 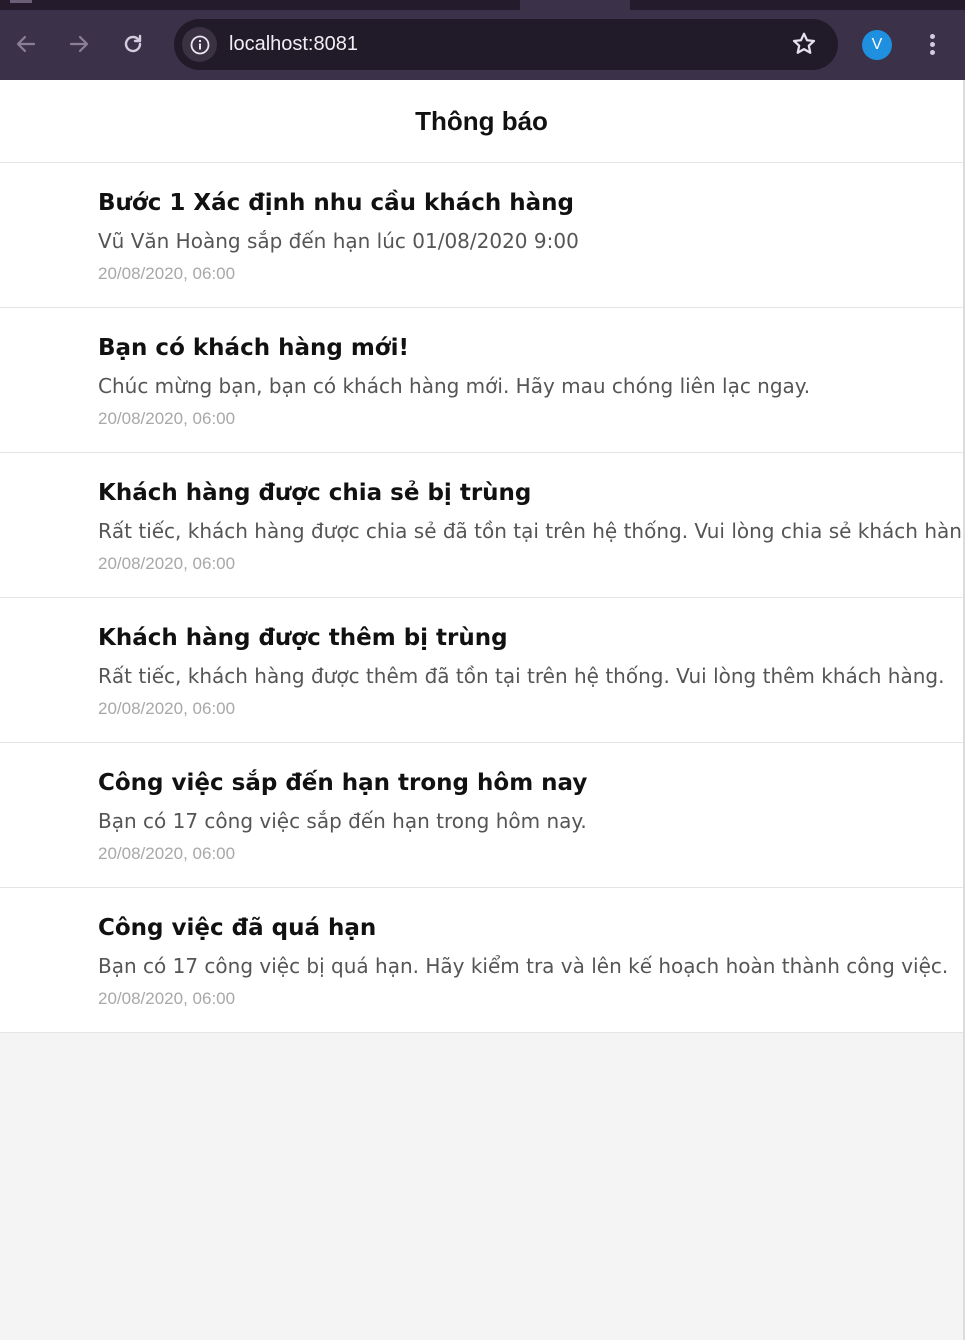 I want to click on page-title: Thông báo, so click(x=481, y=120).